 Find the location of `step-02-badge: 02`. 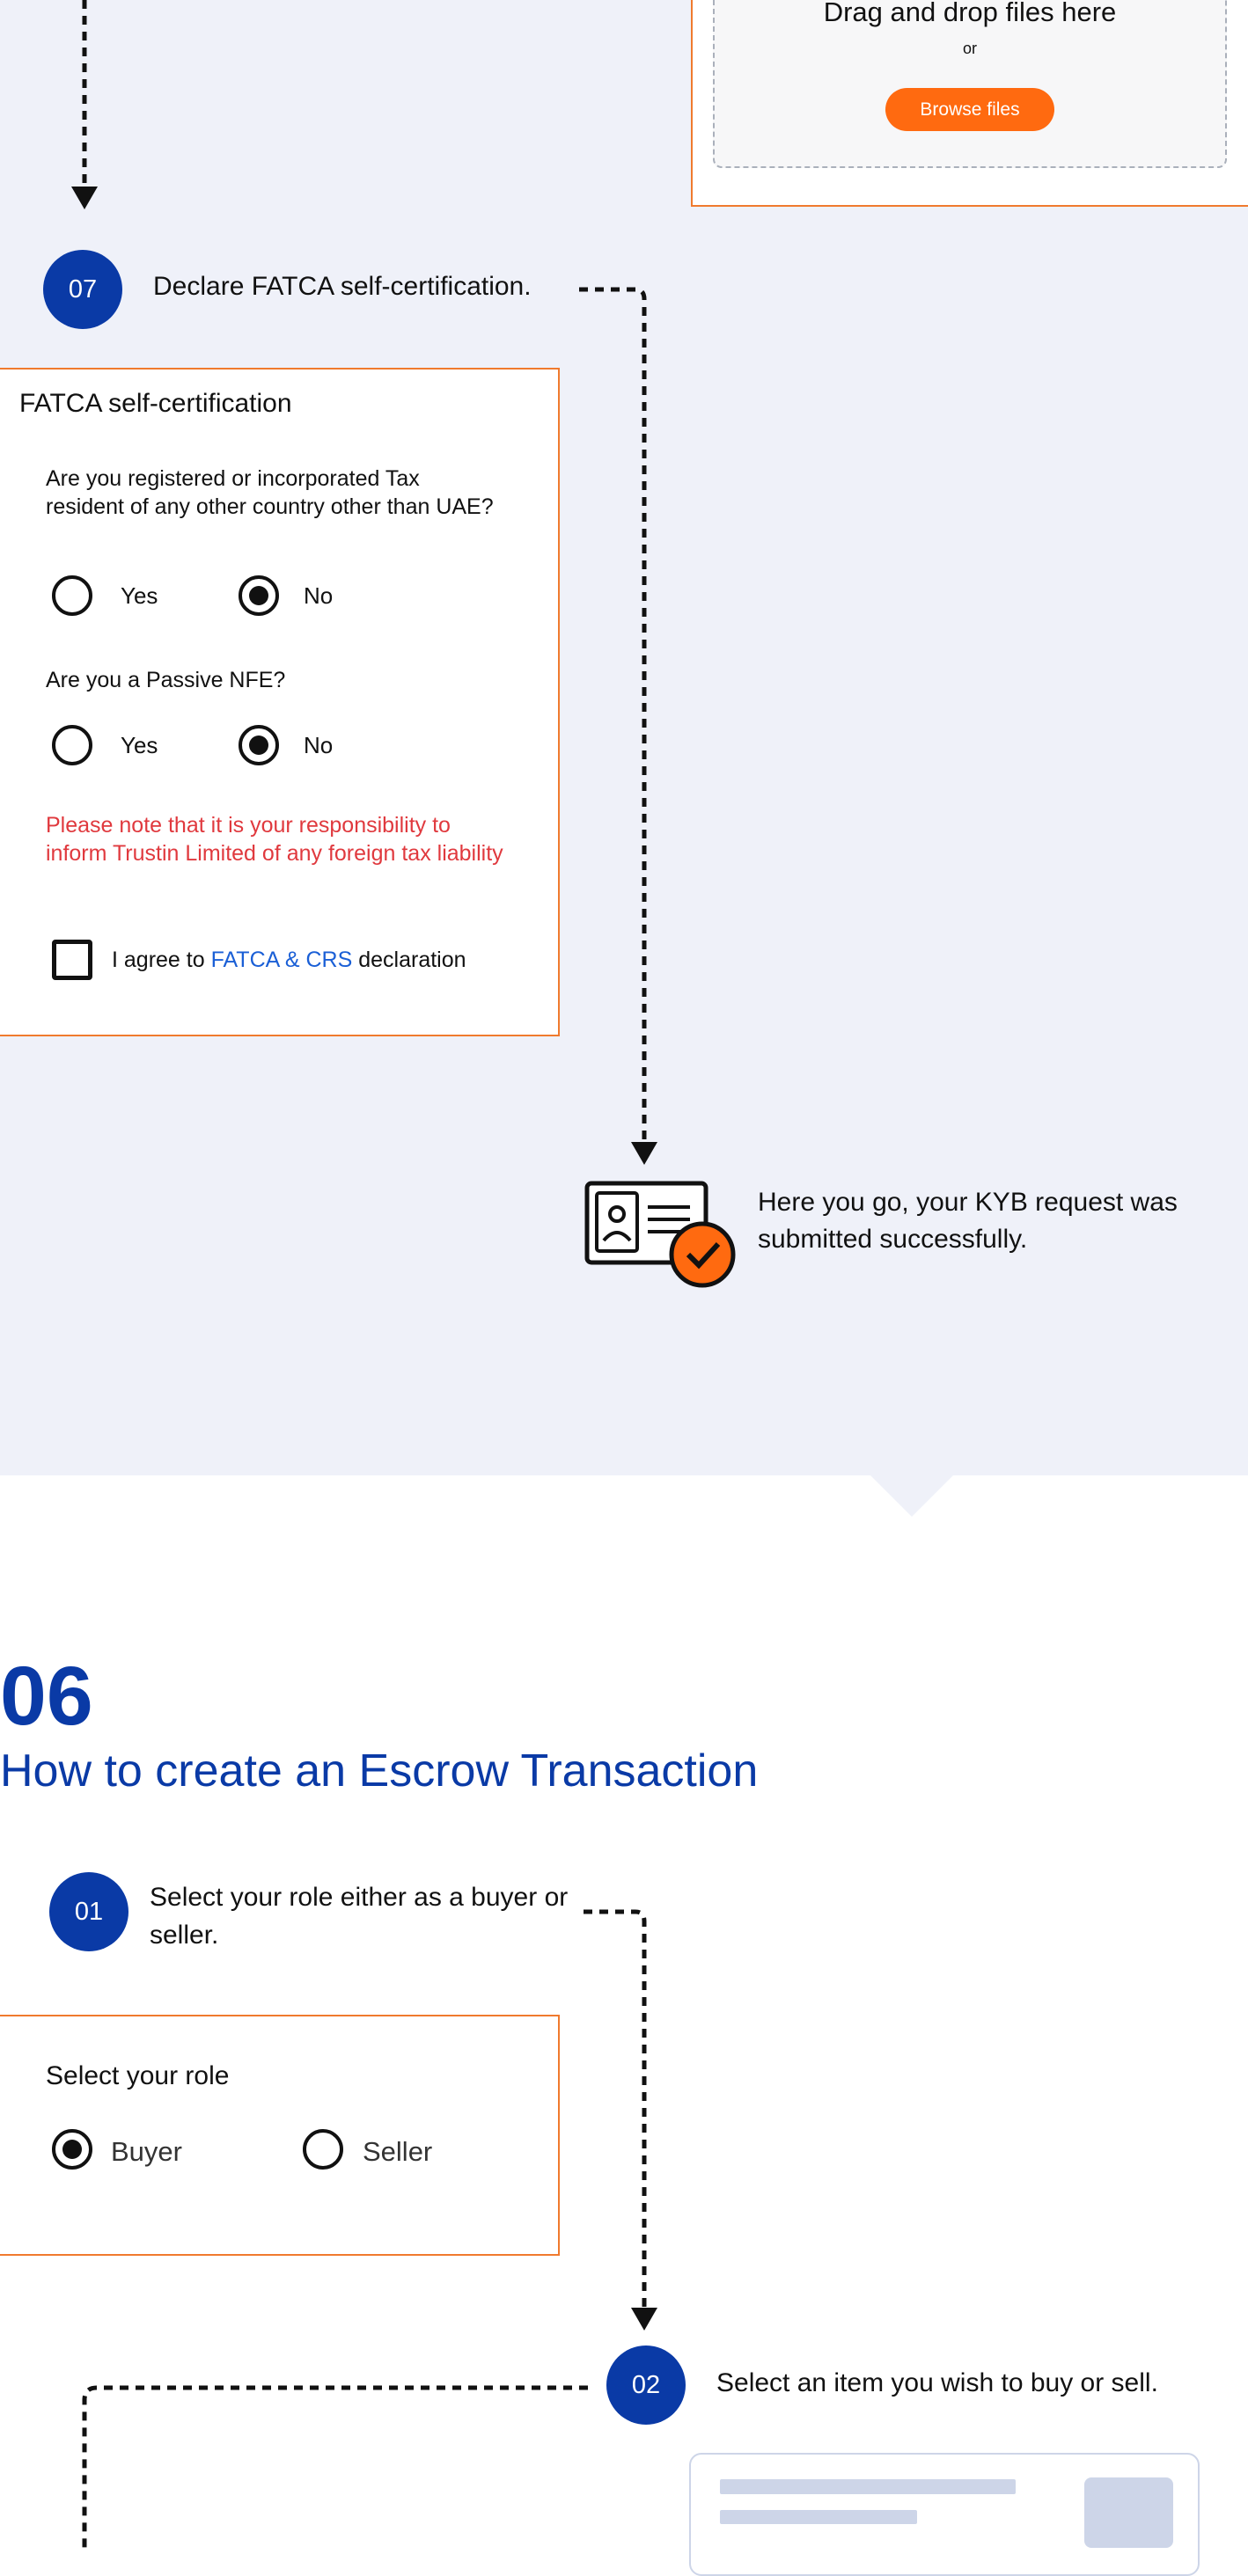

step-02-badge: 02 is located at coordinates (646, 2385).